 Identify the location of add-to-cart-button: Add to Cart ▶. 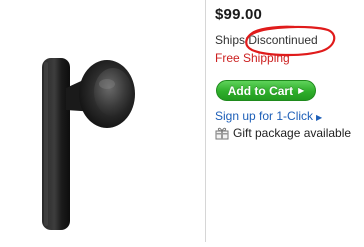
(266, 90).